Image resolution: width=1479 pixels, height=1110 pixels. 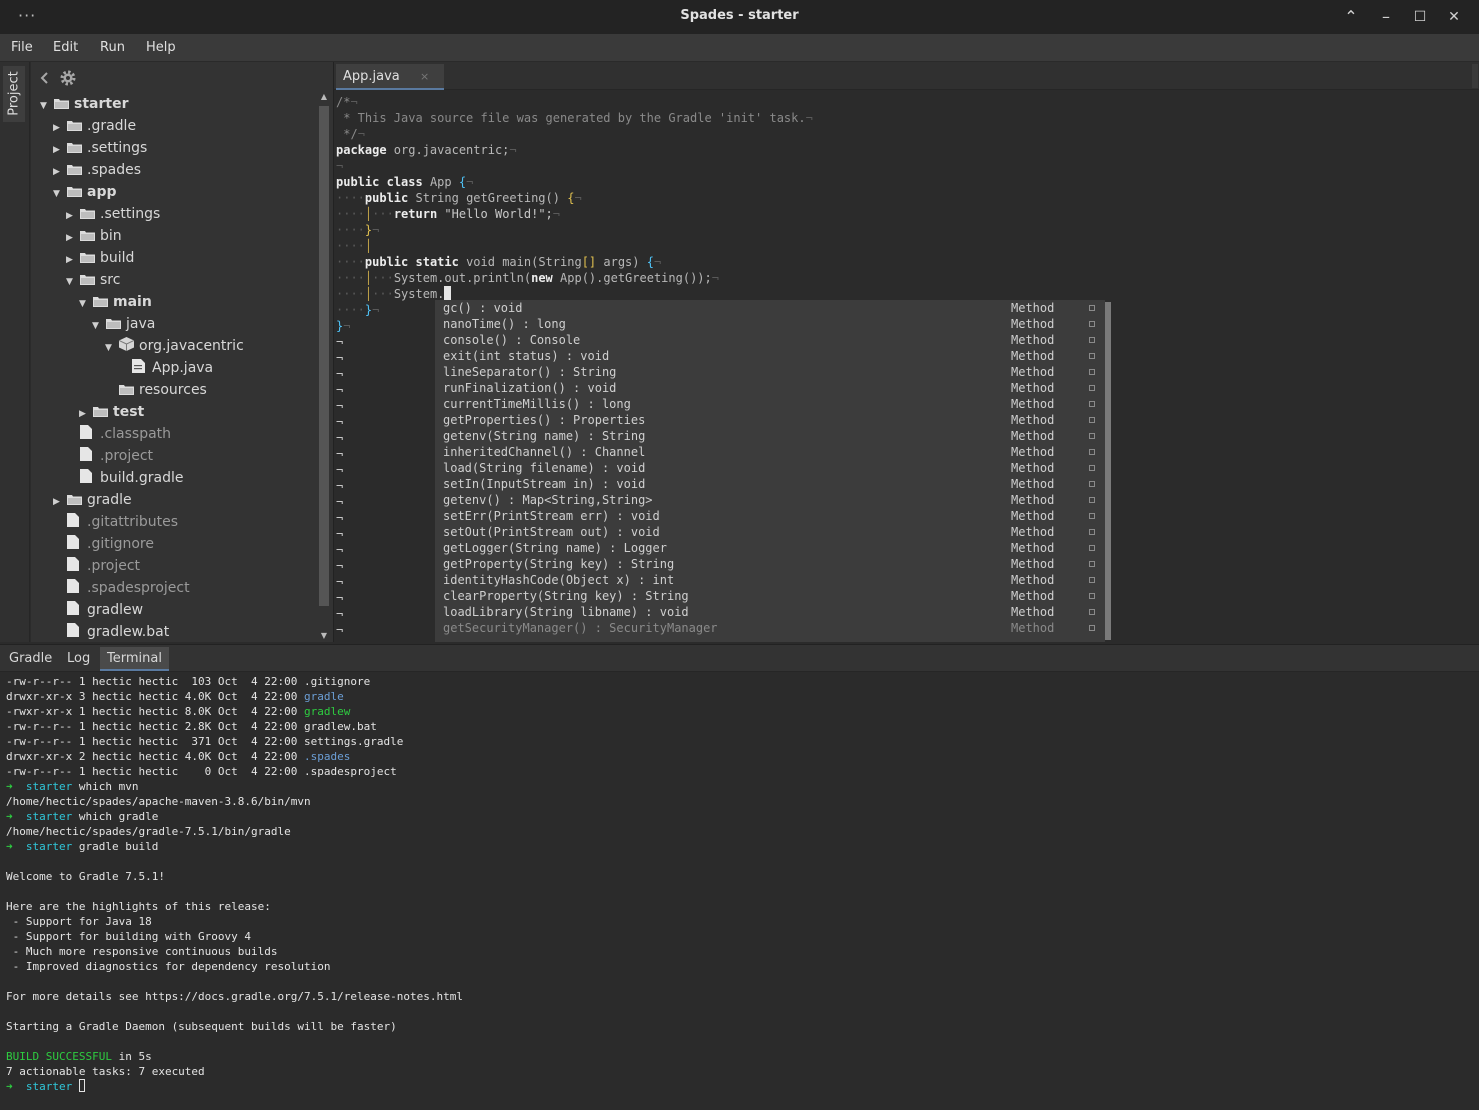 I want to click on autocomplete-item: setErr(PrintStream err) : void Method, so click(x=769, y=516).